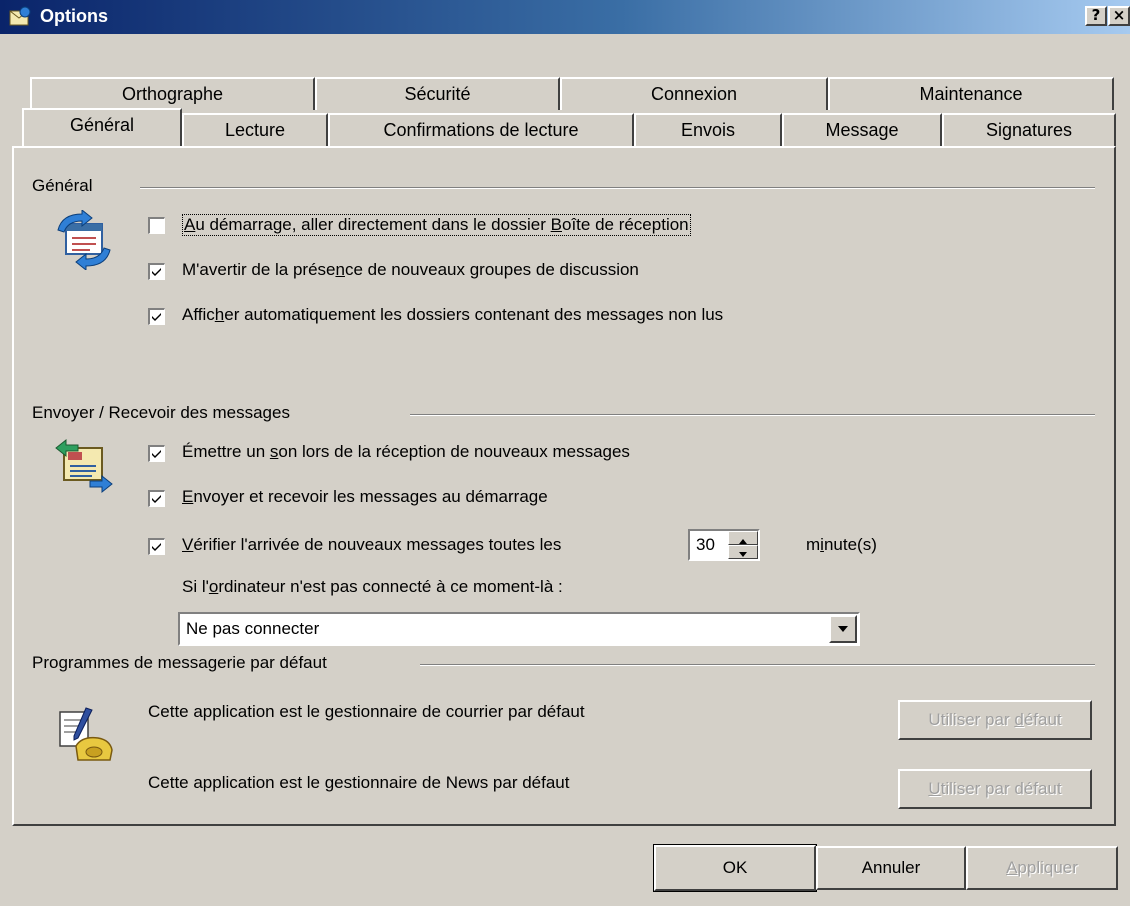 This screenshot has height=906, width=1130. I want to click on arrow-down-icon, so click(743, 554).